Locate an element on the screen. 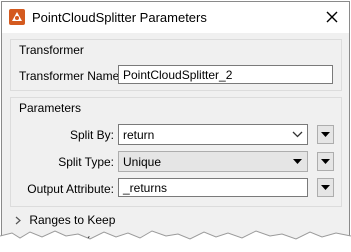  dropdown-arrow-icon is located at coordinates (297, 161).